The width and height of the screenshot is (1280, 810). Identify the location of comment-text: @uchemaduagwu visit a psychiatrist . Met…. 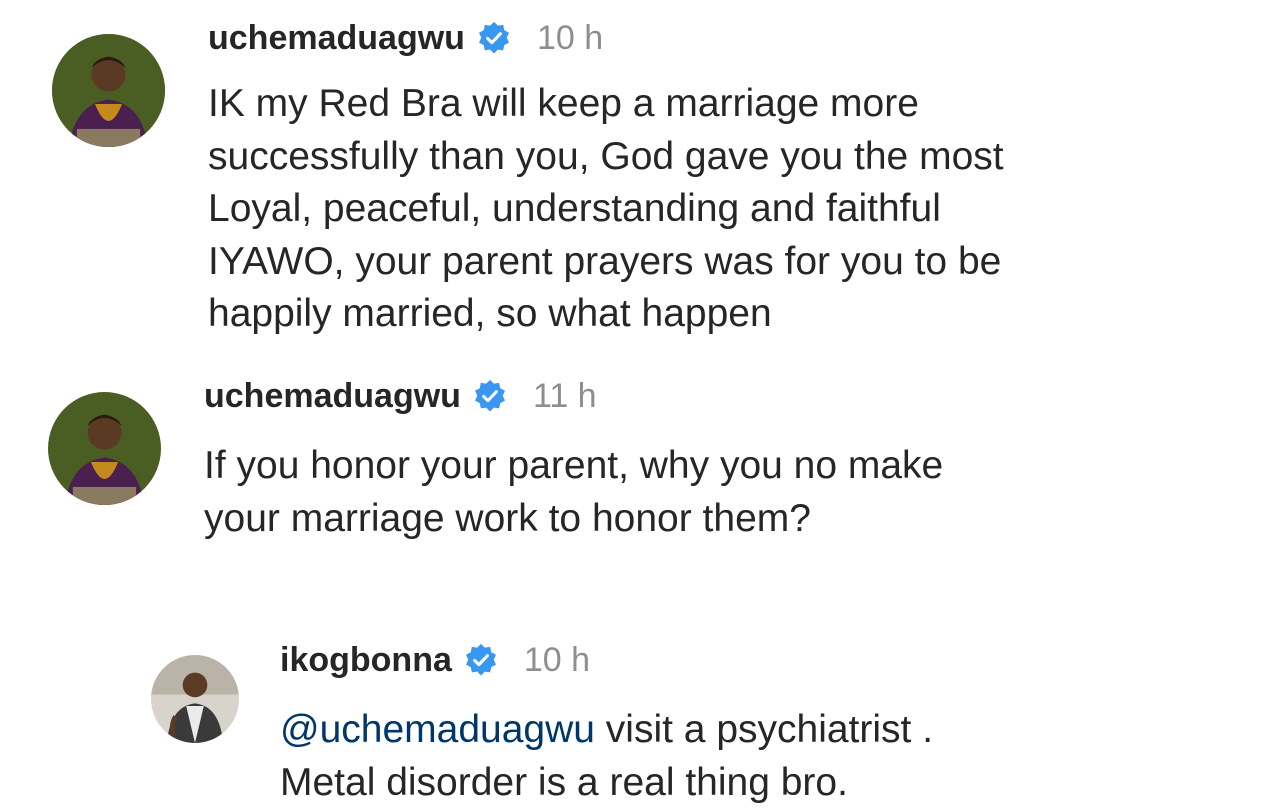
(770, 756).